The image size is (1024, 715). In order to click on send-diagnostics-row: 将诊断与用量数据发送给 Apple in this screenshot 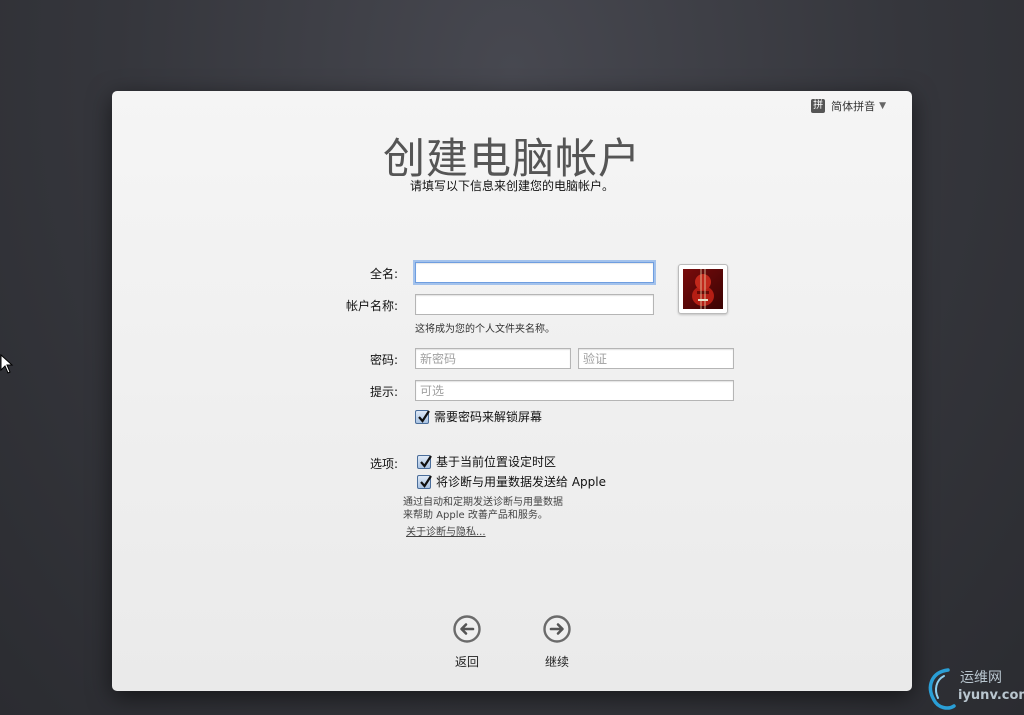, I will do `click(511, 481)`.